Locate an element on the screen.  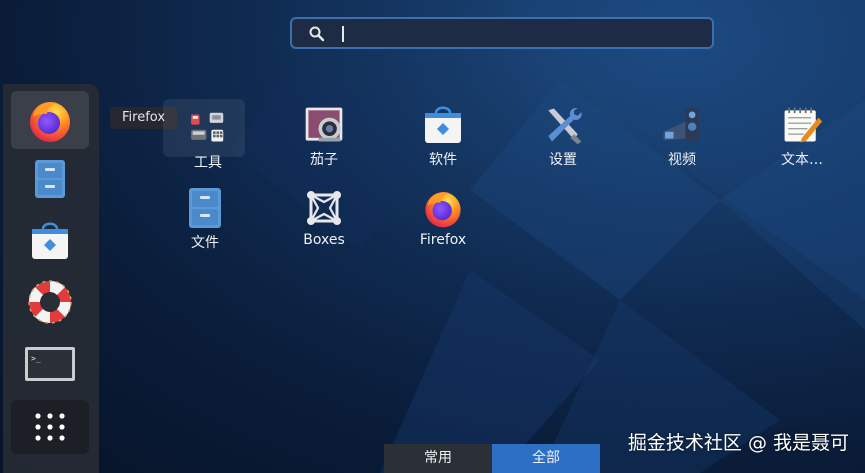
dash-item-software is located at coordinates (50, 241).